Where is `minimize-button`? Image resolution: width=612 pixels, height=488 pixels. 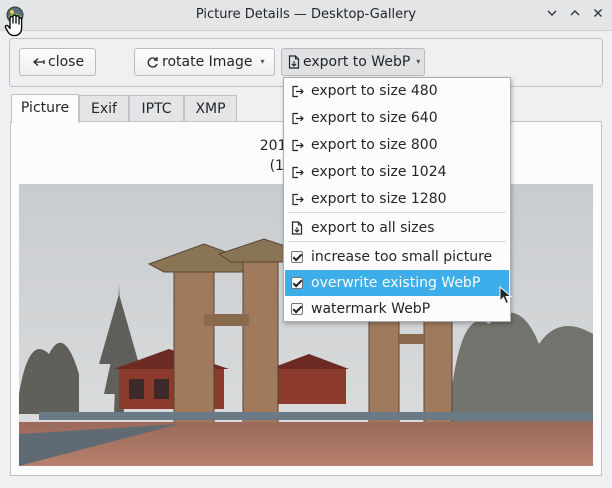
minimize-button is located at coordinates (552, 15).